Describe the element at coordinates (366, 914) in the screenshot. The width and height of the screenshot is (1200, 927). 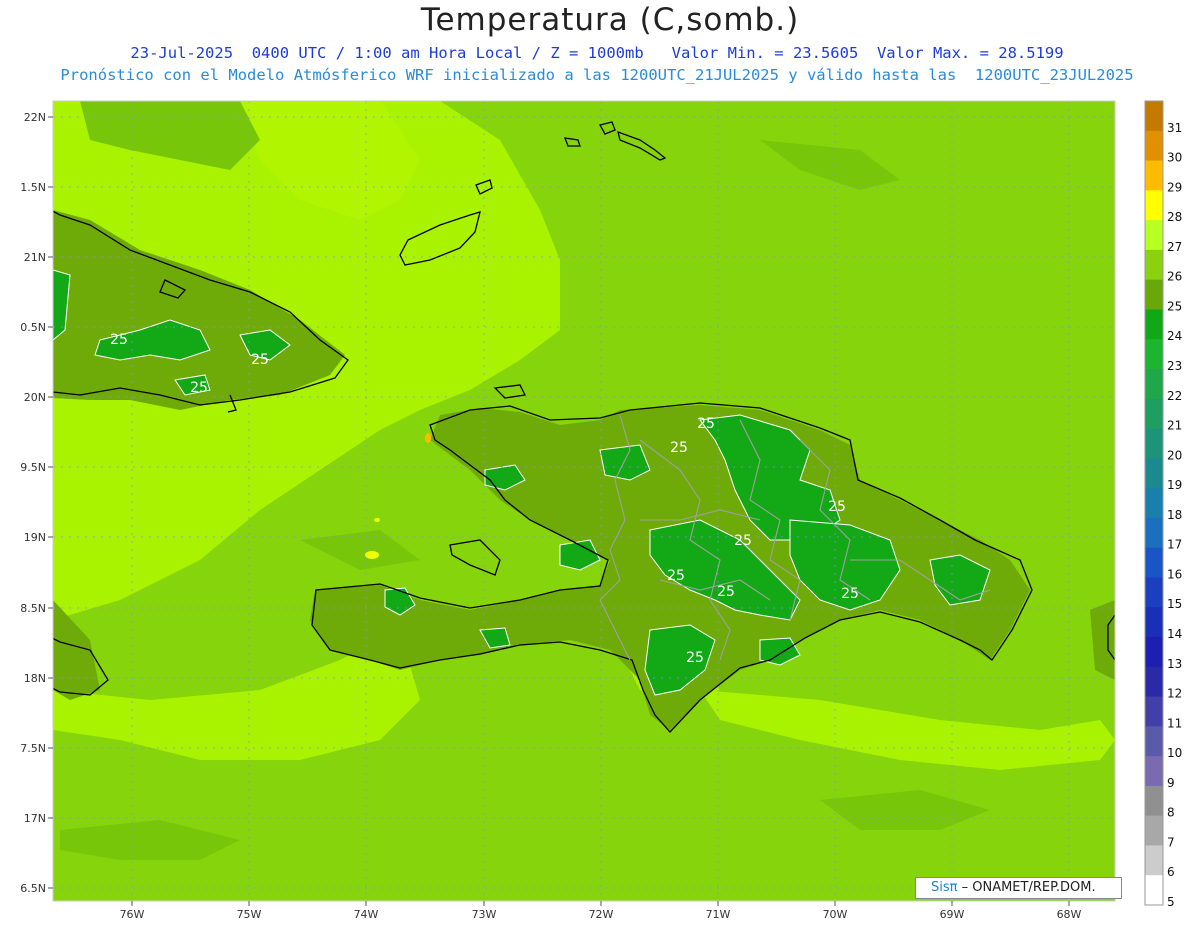
I see `lon-label: 74W` at that location.